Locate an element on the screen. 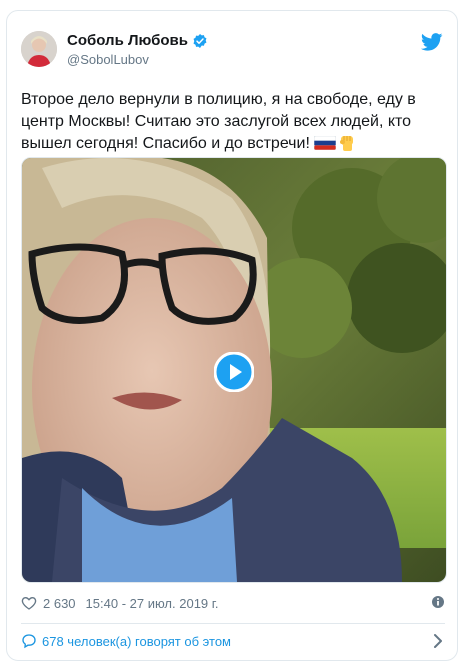  conversation-link: 678 человек(а) говорят об этом is located at coordinates (233, 641).